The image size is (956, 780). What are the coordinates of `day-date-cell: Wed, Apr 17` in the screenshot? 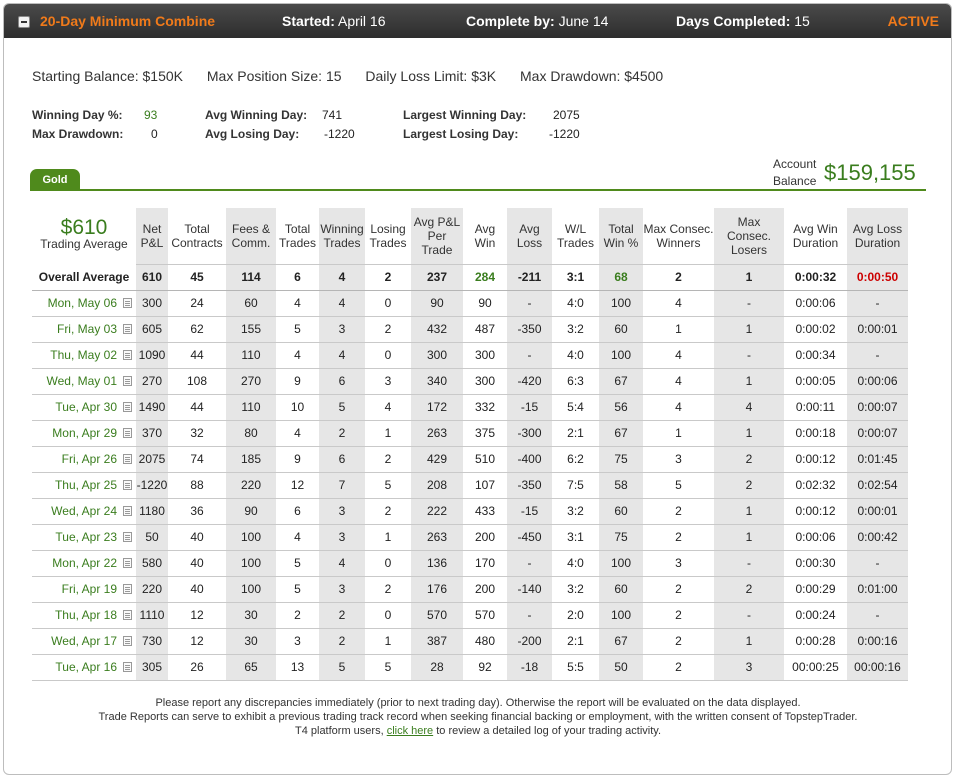 It's located at (84, 641).